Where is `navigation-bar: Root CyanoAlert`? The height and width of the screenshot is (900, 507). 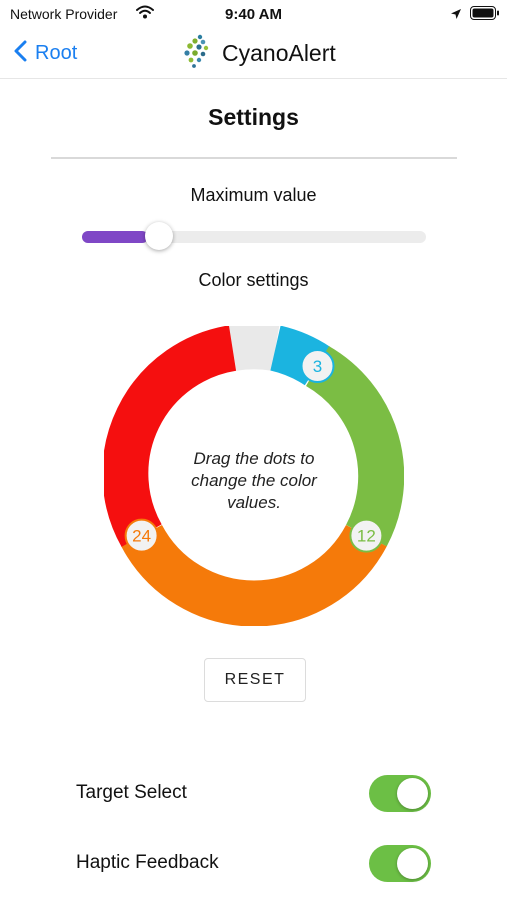 navigation-bar: Root CyanoAlert is located at coordinates (253, 53).